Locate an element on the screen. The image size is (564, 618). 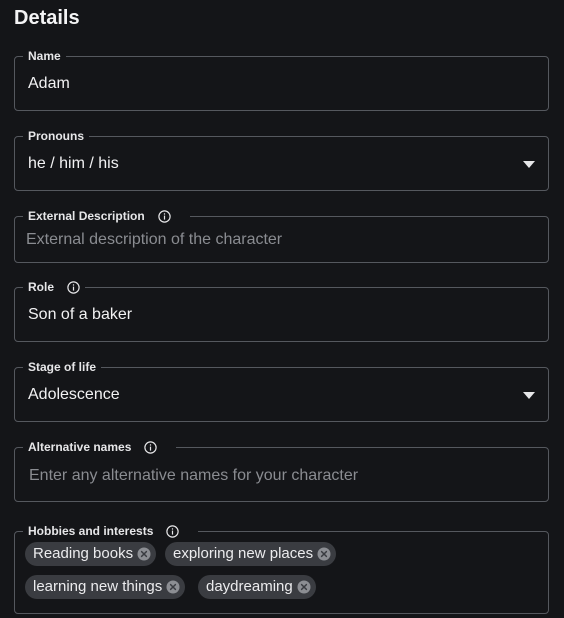
external-description-label-wrap: External Description is located at coordinates (106, 216).